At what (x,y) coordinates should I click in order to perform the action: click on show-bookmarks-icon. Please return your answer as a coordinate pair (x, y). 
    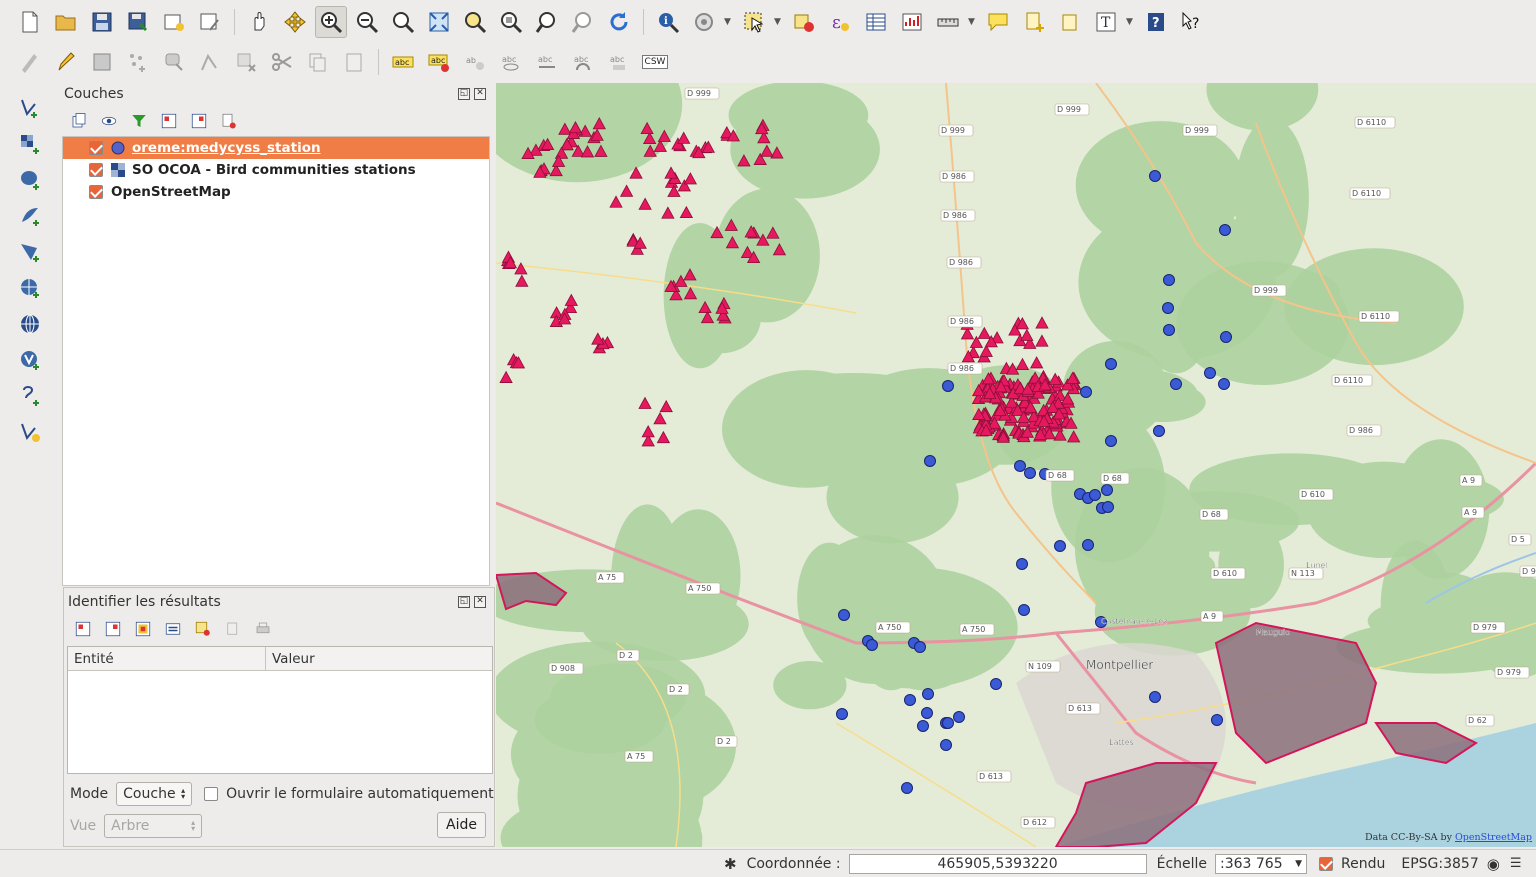
    Looking at the image, I should click on (1070, 22).